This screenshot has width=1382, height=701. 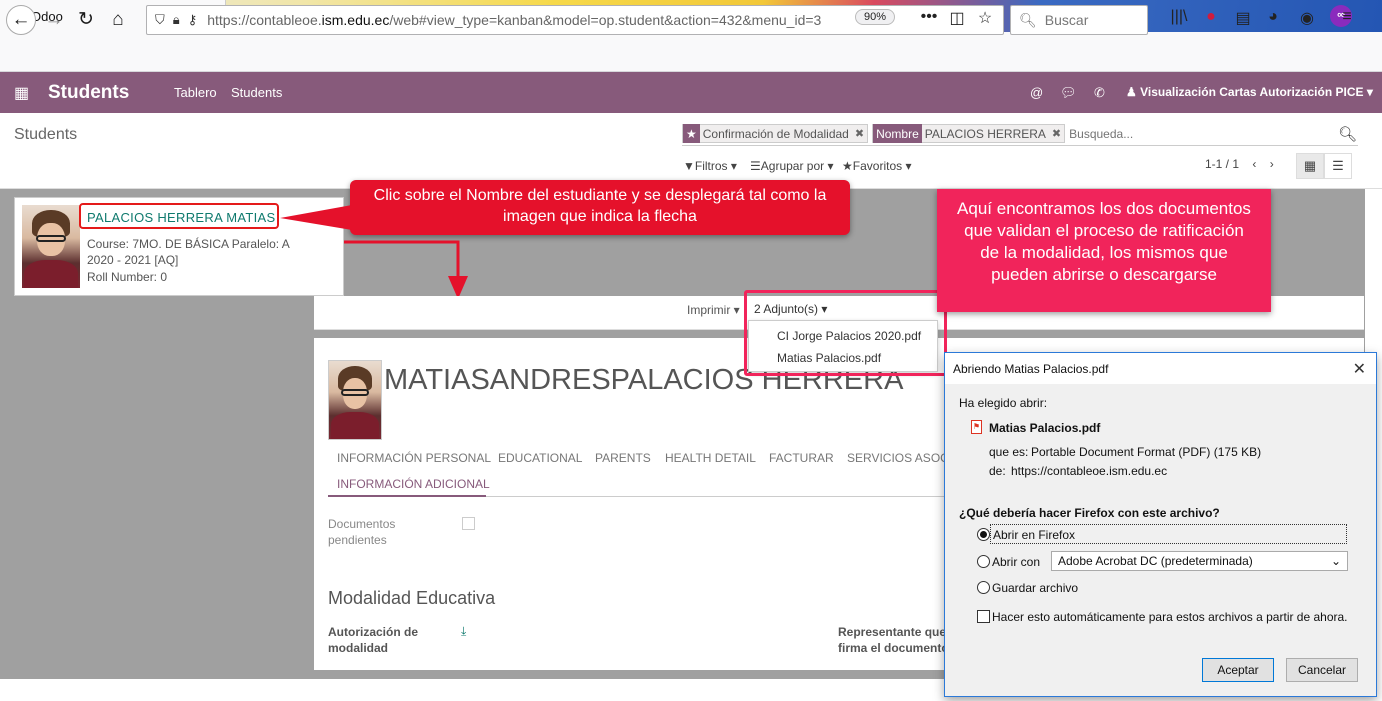 What do you see at coordinates (1238, 670) in the screenshot?
I see `accept-button: Aceptar` at bounding box center [1238, 670].